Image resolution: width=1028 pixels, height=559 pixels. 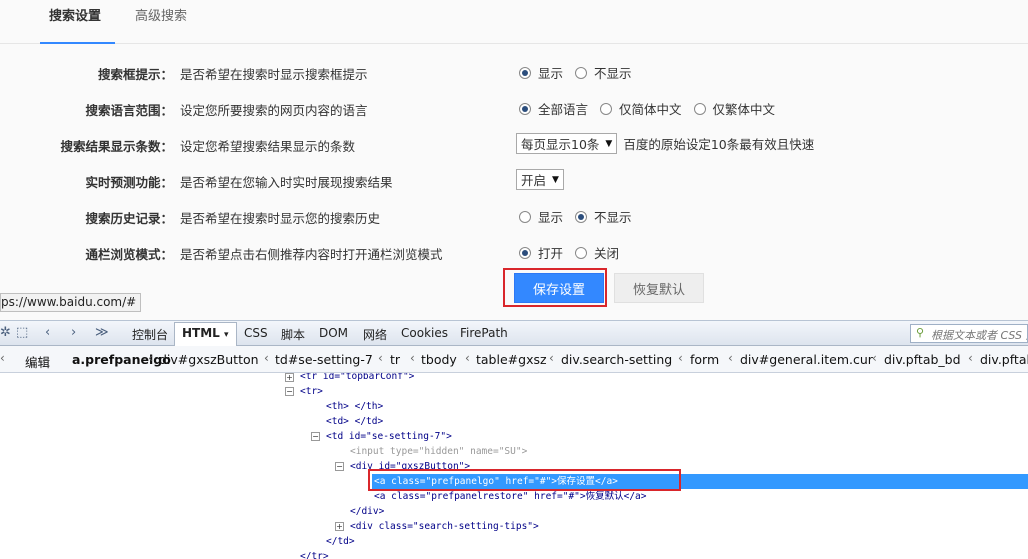 I want to click on tab-search-settings: 搜索设置, so click(x=77, y=26).